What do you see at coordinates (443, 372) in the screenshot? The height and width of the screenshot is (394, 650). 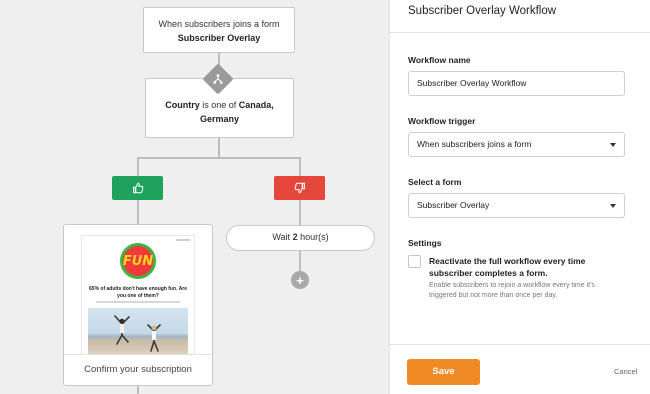 I see `save-button: Save` at bounding box center [443, 372].